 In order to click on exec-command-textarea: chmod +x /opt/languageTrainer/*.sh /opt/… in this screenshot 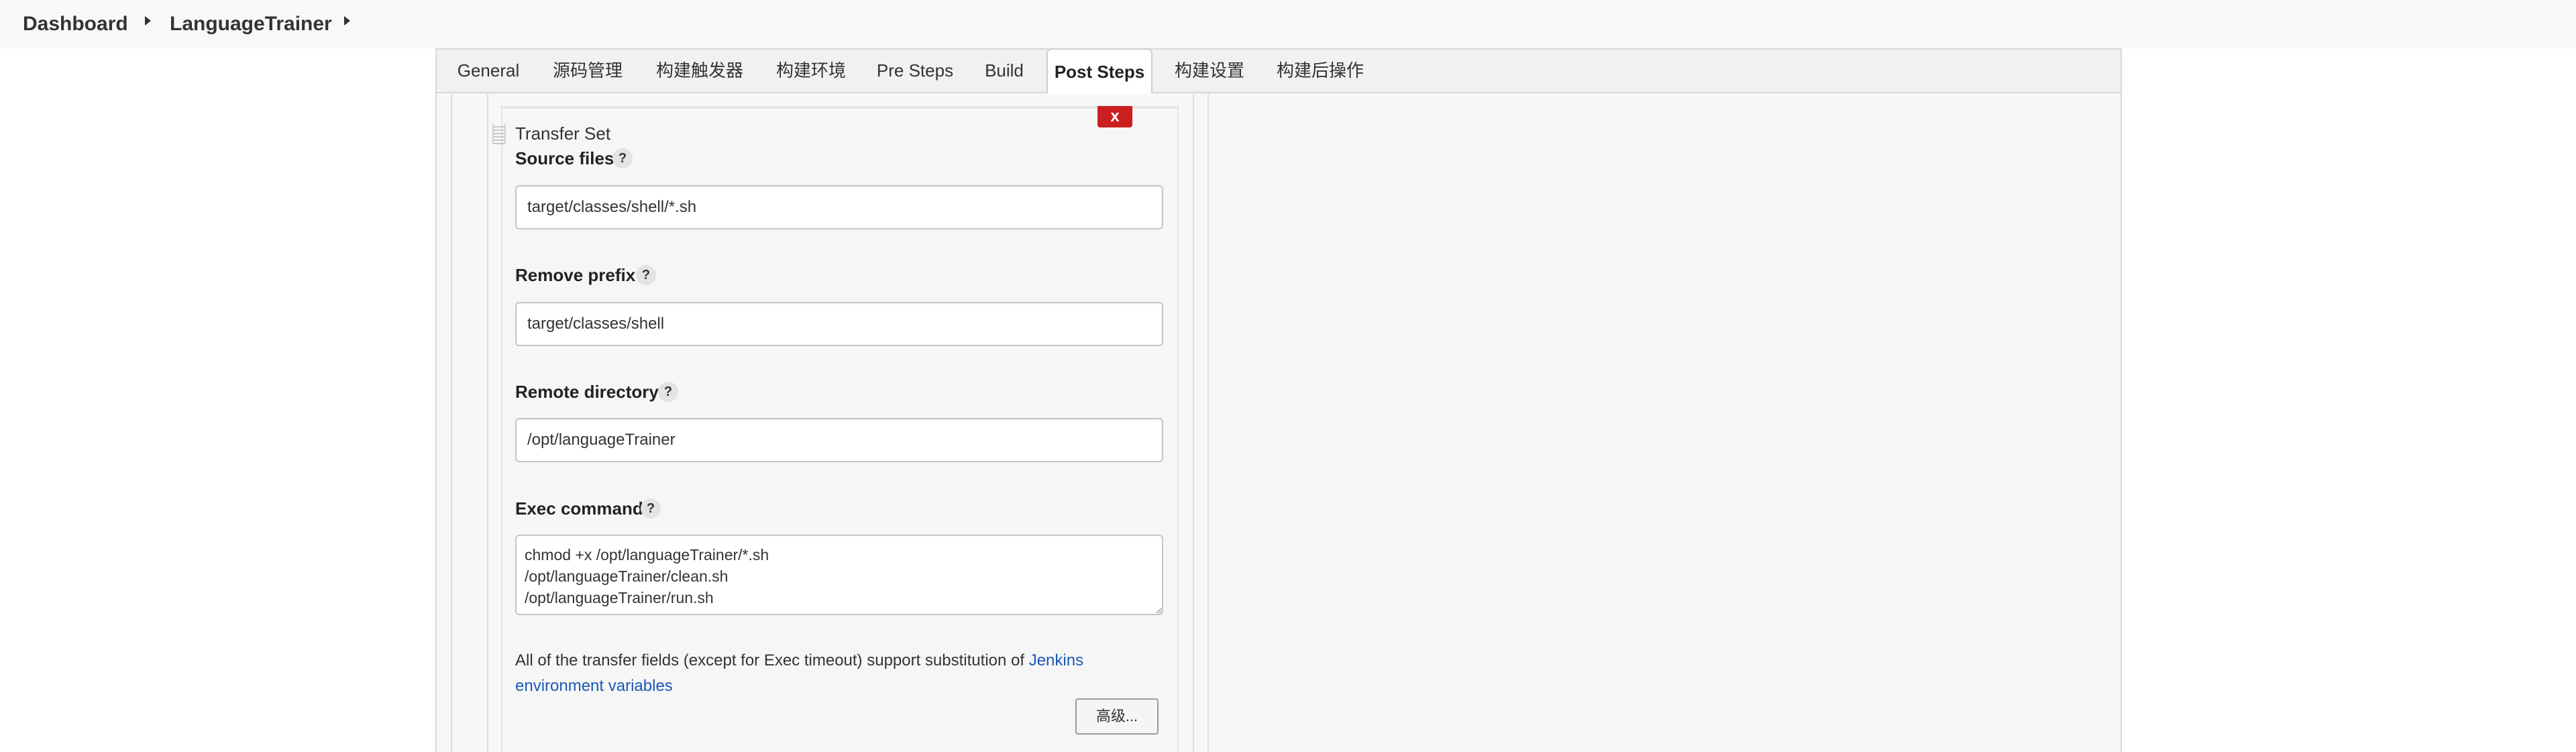, I will do `click(839, 575)`.